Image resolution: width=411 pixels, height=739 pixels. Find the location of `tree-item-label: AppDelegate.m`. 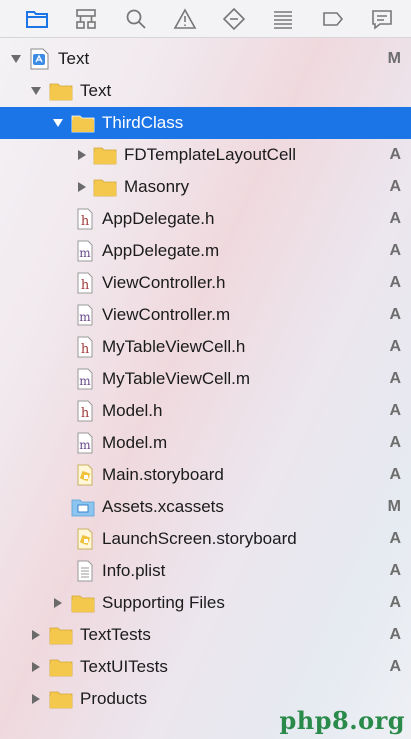

tree-item-label: AppDelegate.m is located at coordinates (161, 250).